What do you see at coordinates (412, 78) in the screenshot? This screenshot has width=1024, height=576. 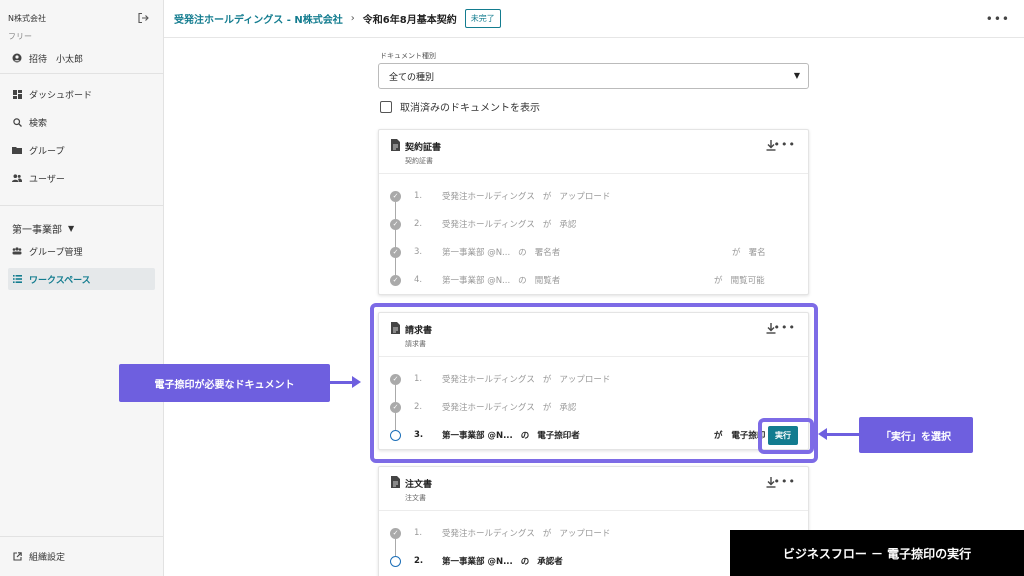 I see `document-type-value: 全ての種別` at bounding box center [412, 78].